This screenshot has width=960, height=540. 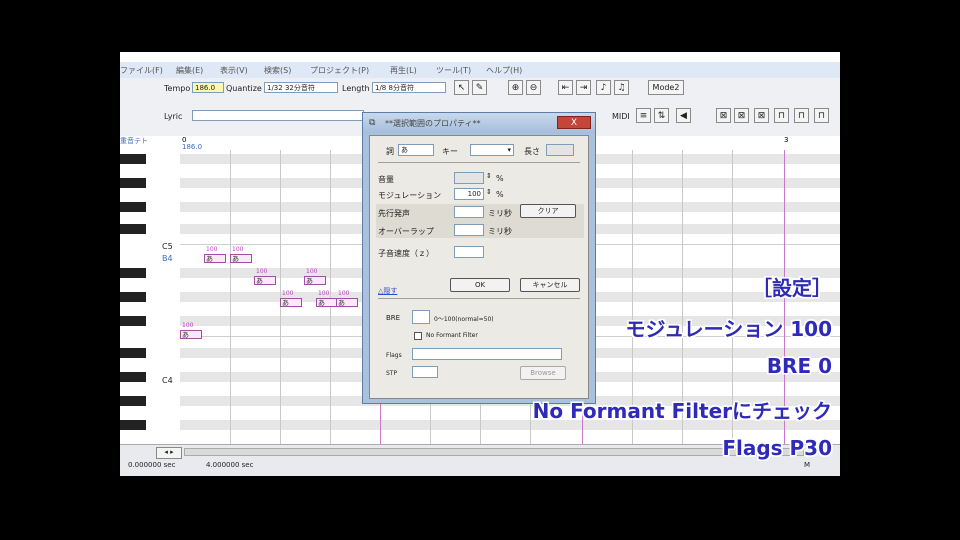 What do you see at coordinates (278, 115) in the screenshot?
I see `lyric-input` at bounding box center [278, 115].